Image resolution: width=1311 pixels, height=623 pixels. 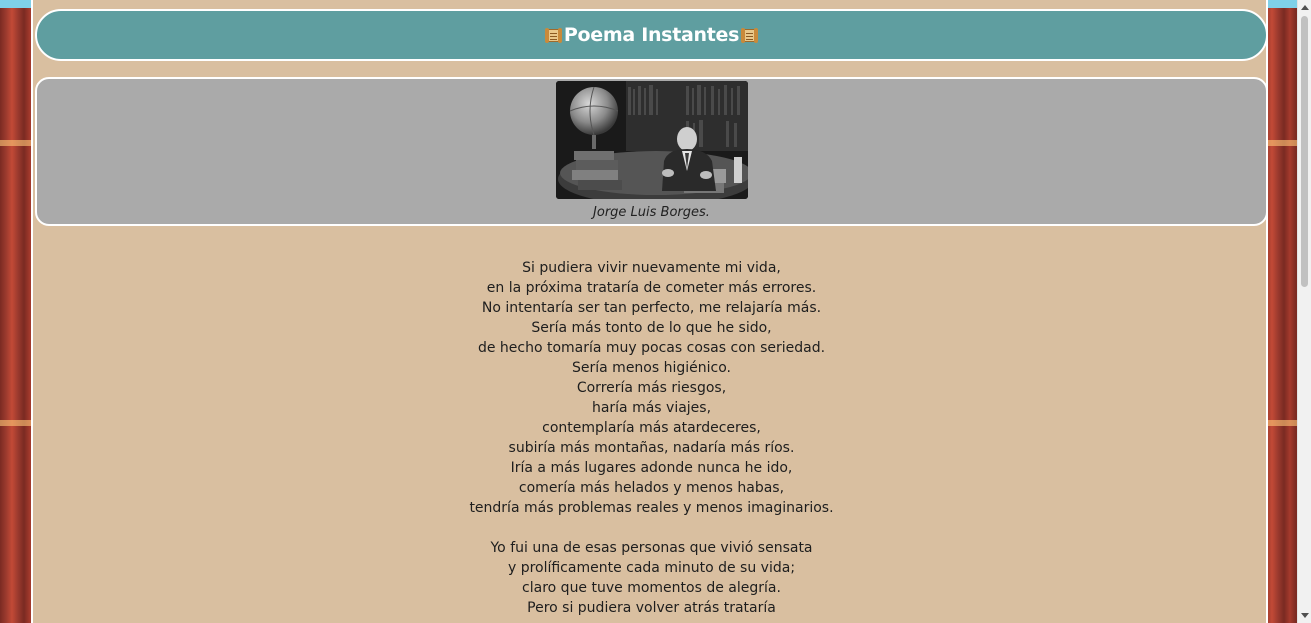 I want to click on poem-line: Sería más tonto de lo que he sido,, so click(x=651, y=328).